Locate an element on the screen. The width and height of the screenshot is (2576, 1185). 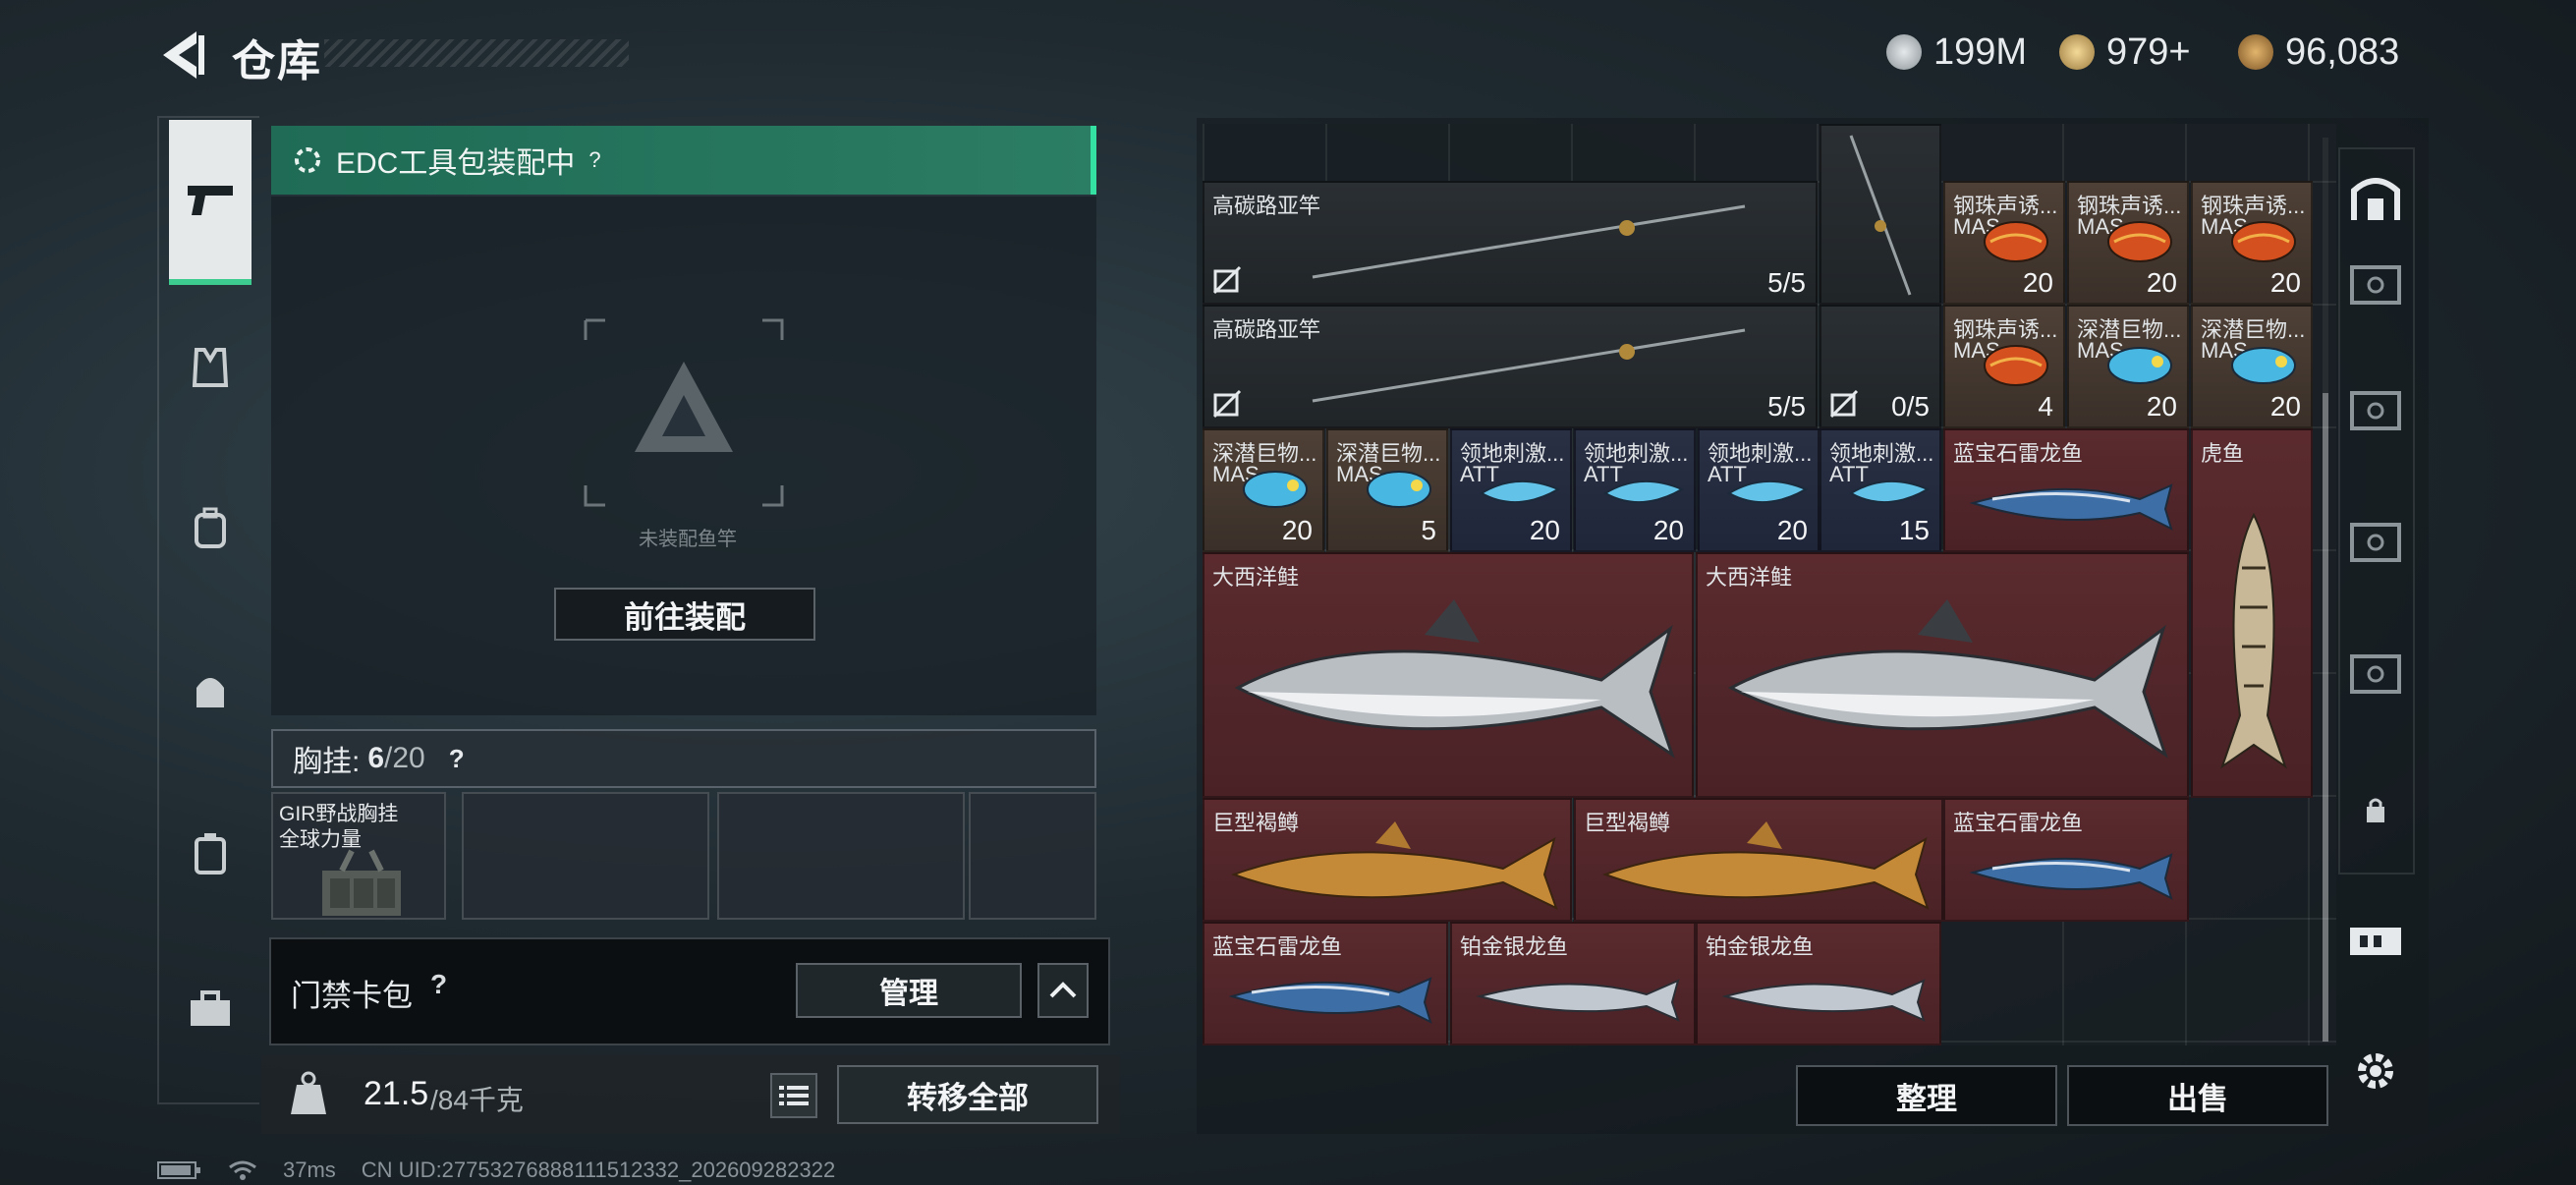
blue-lure-image is located at coordinates (1275, 490).